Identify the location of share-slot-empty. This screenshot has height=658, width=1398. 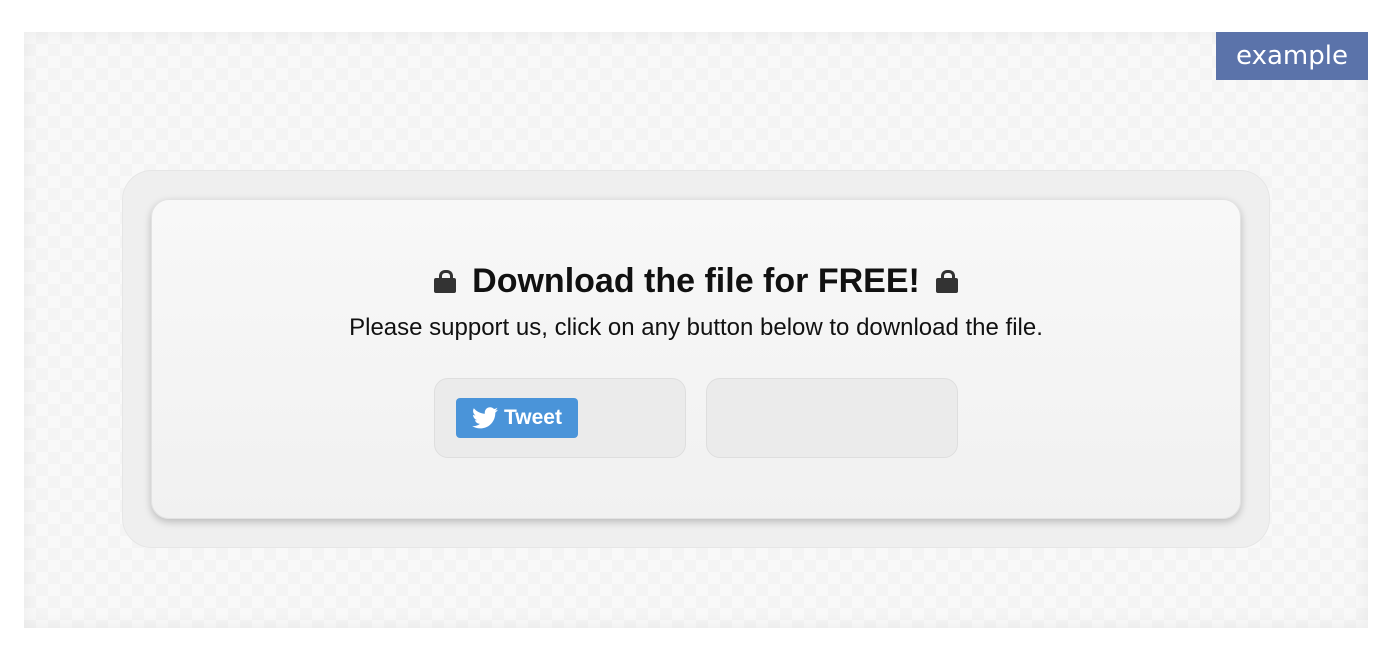
(832, 418).